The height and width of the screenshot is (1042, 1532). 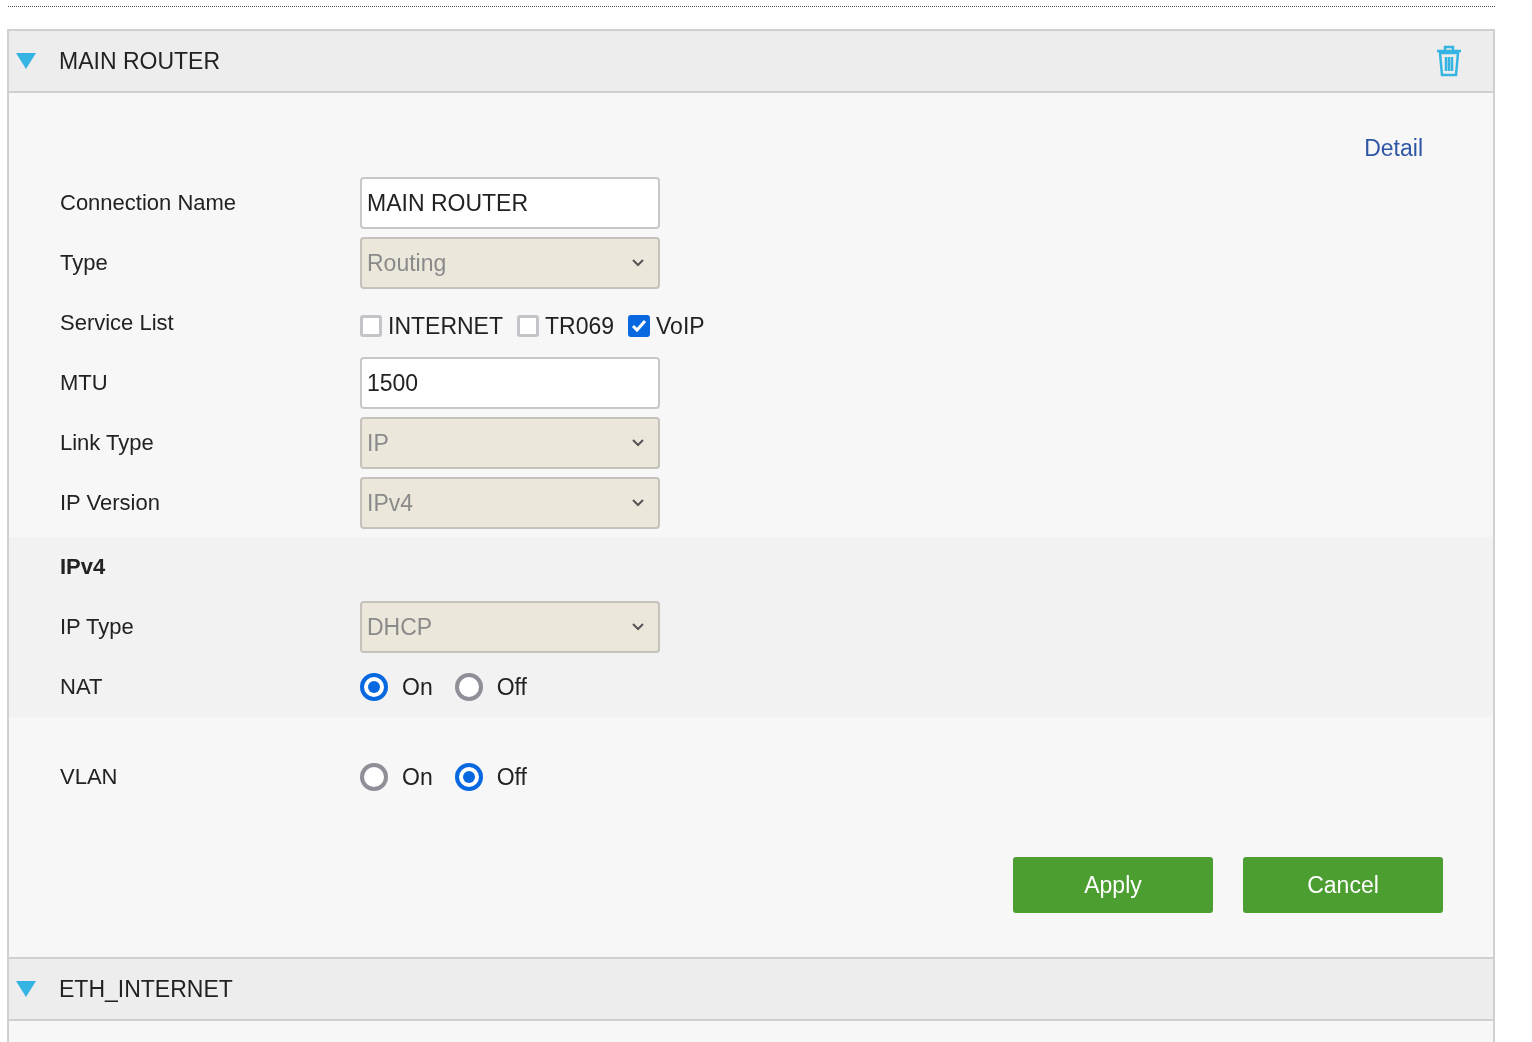 I want to click on detail-link: Detail, so click(x=1393, y=148).